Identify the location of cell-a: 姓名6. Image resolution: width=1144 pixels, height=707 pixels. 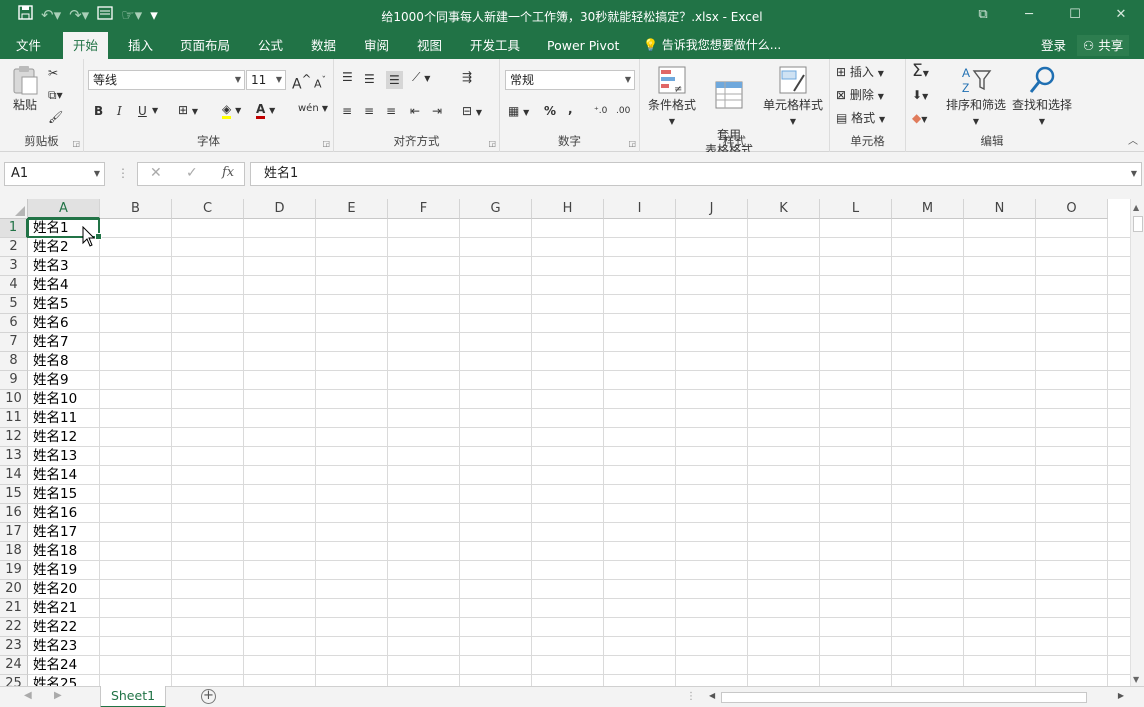
(64, 323).